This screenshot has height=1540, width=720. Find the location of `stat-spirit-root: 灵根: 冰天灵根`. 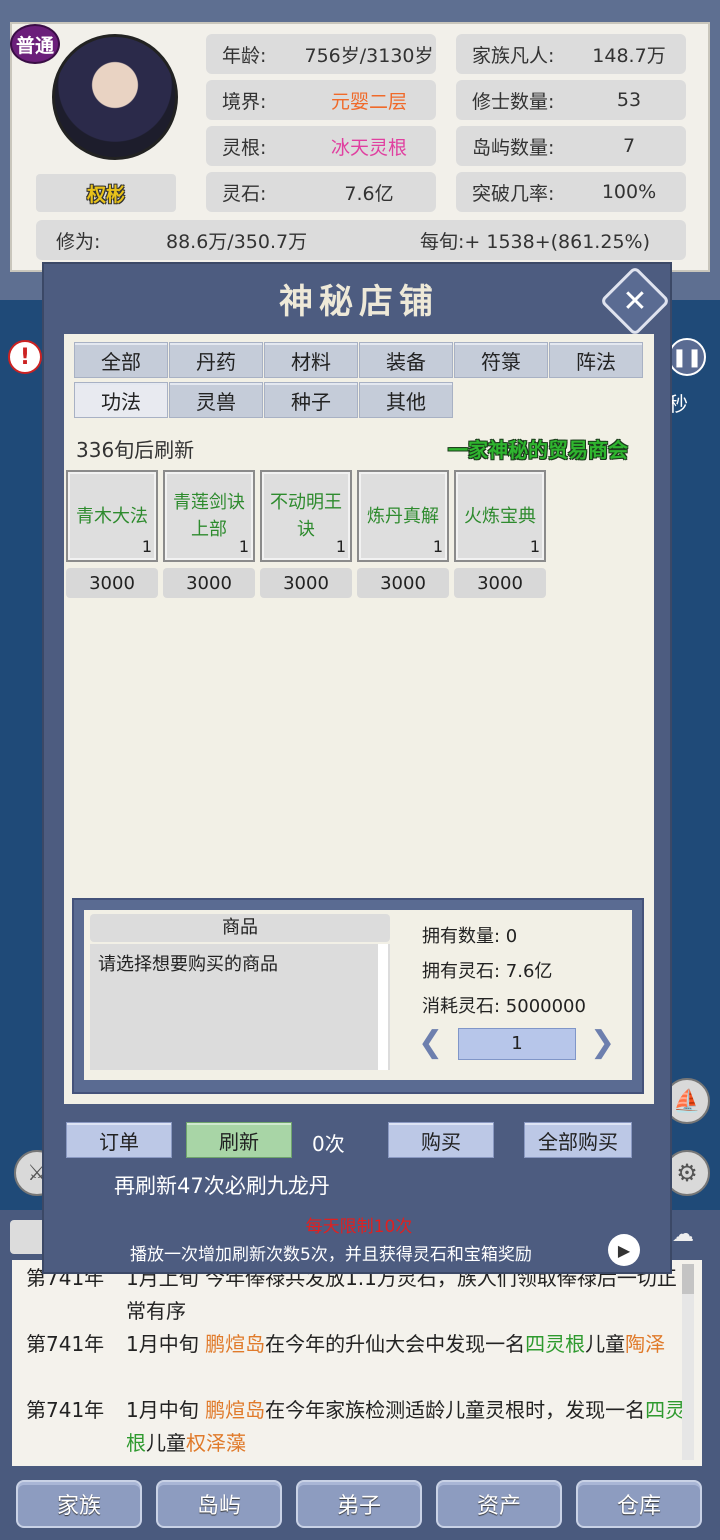

stat-spirit-root: 灵根: 冰天灵根 is located at coordinates (321, 146).